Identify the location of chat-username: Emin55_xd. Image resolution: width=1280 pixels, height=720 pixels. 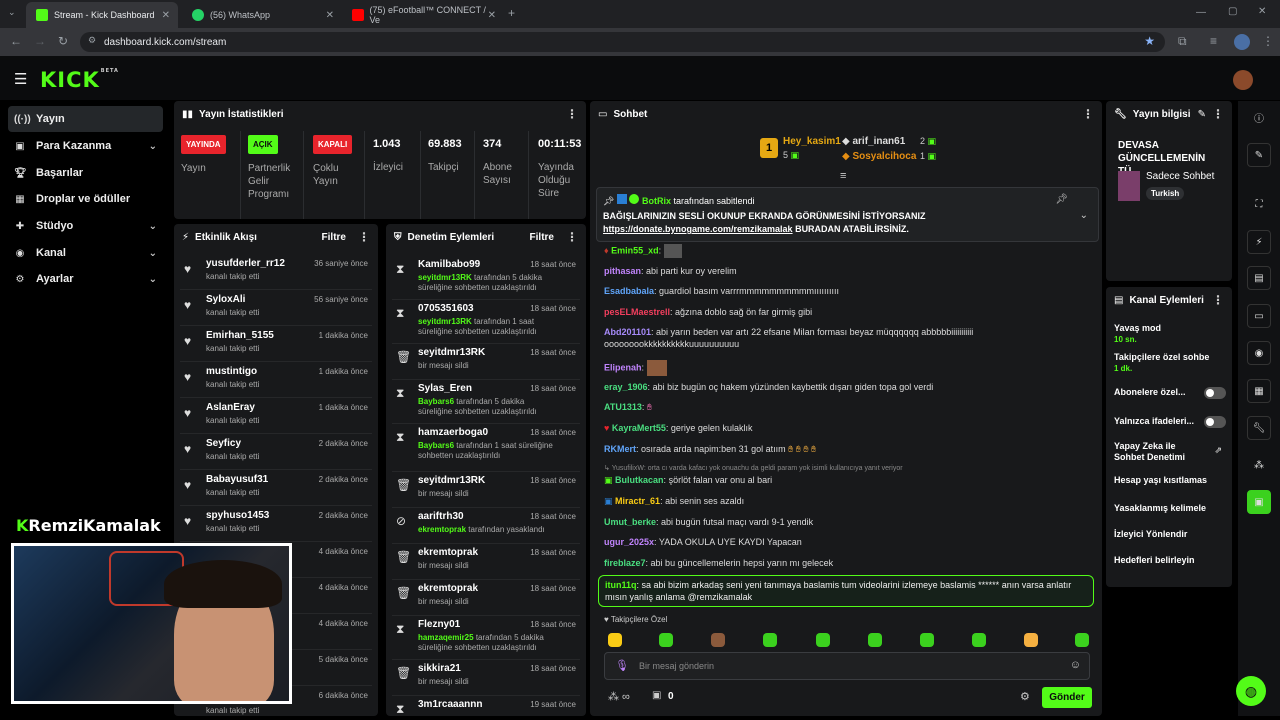
(635, 250).